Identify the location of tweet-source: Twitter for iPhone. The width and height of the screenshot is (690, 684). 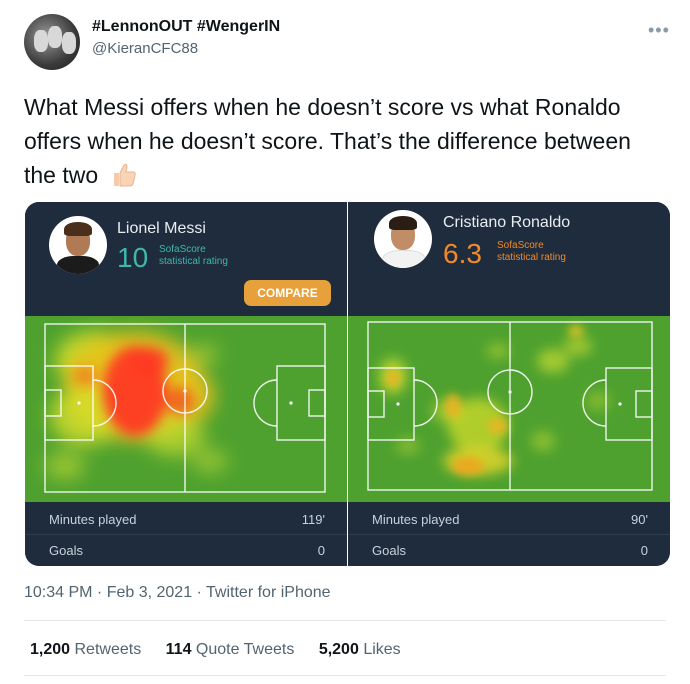
(268, 592).